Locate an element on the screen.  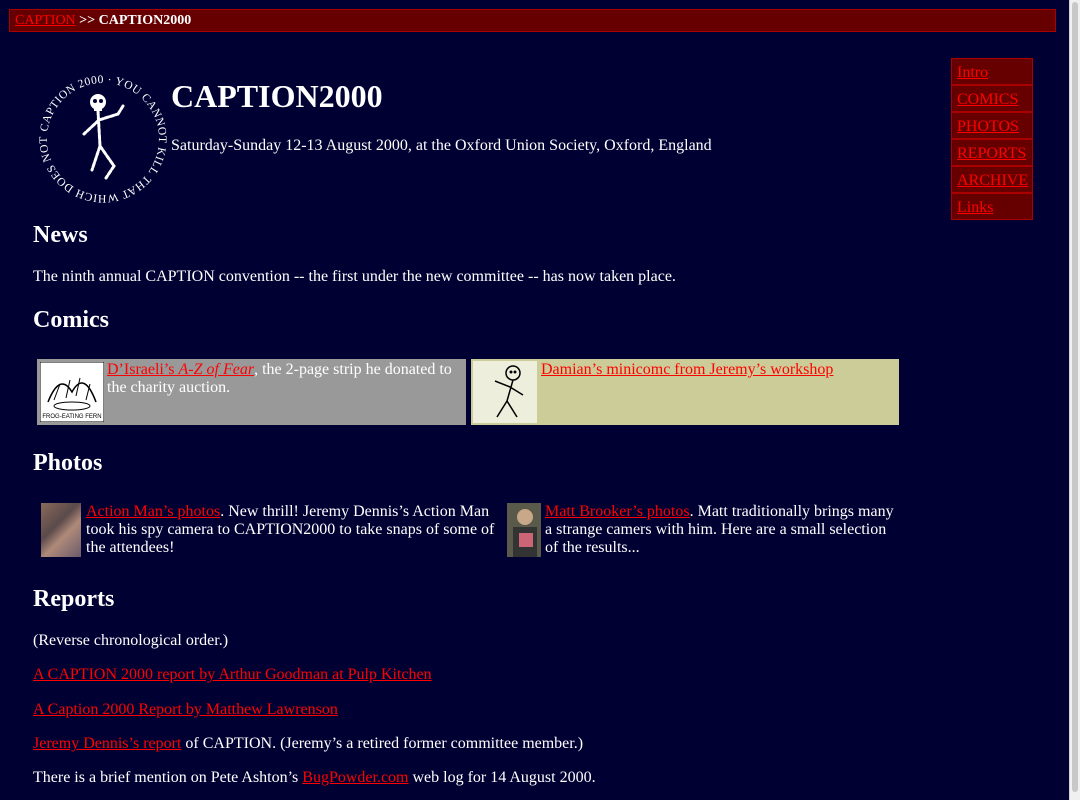
matt-brooker-photos-link: Matt Brooker’s photos is located at coordinates (617, 511).